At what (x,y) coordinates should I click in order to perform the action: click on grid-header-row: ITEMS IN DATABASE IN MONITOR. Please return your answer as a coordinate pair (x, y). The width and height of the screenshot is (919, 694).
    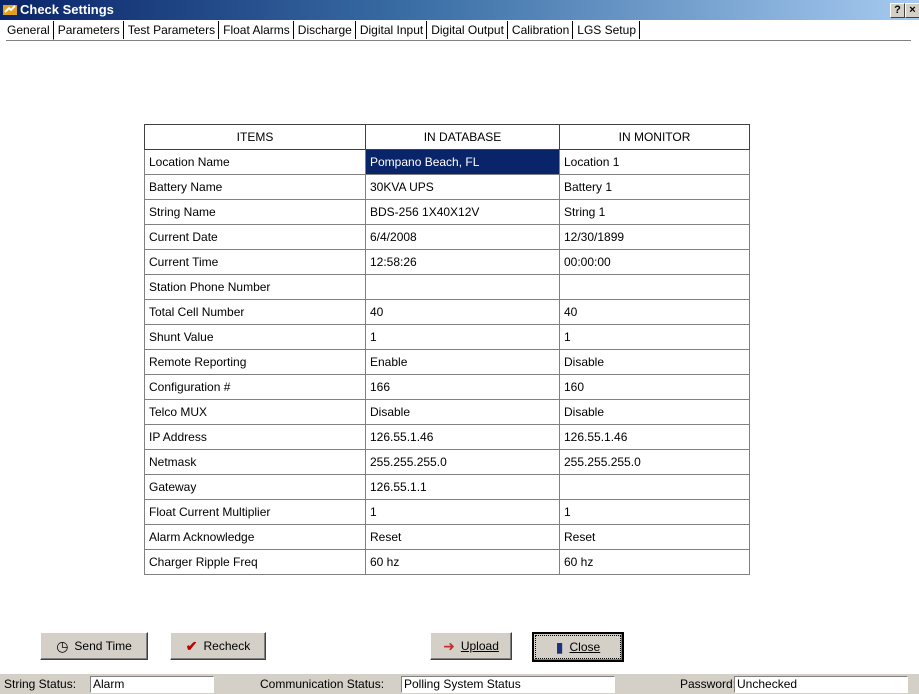
    Looking at the image, I should click on (447, 137).